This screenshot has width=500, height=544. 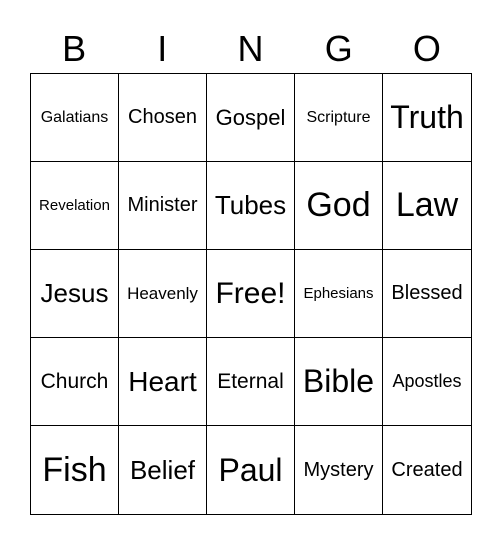 What do you see at coordinates (339, 118) in the screenshot?
I see `bingo-cell: Scripture` at bounding box center [339, 118].